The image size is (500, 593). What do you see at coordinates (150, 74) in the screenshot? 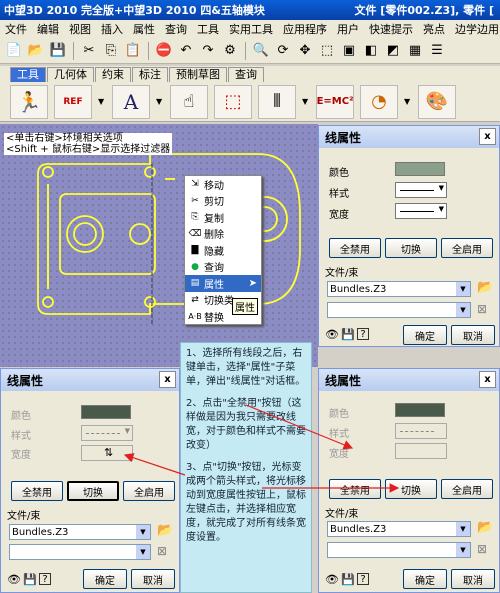
I see `tab-dimensions: 标注` at bounding box center [150, 74].